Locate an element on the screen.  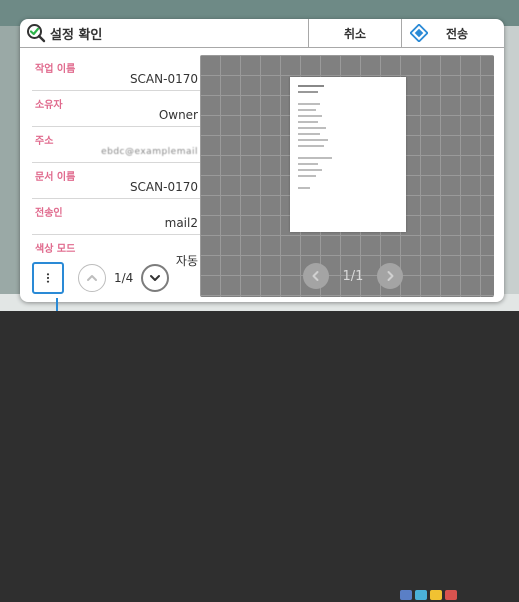
info-row-owner: 소유자 Owner is located at coordinates (116, 109).